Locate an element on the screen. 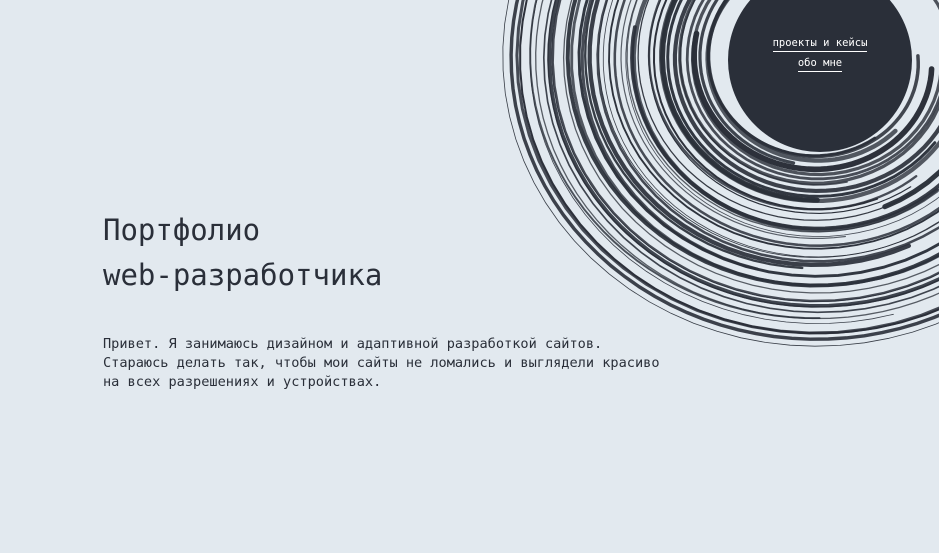 The height and width of the screenshot is (553, 939). page-title-line-2: web-разработчика is located at coordinates (243, 275).